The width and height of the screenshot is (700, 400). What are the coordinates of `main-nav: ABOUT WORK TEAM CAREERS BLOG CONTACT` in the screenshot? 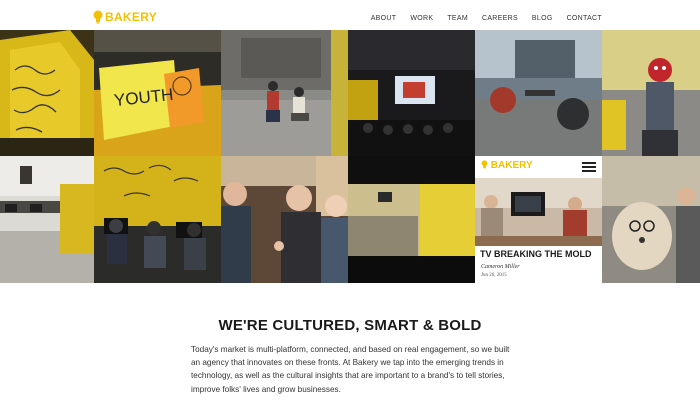 It's located at (486, 18).